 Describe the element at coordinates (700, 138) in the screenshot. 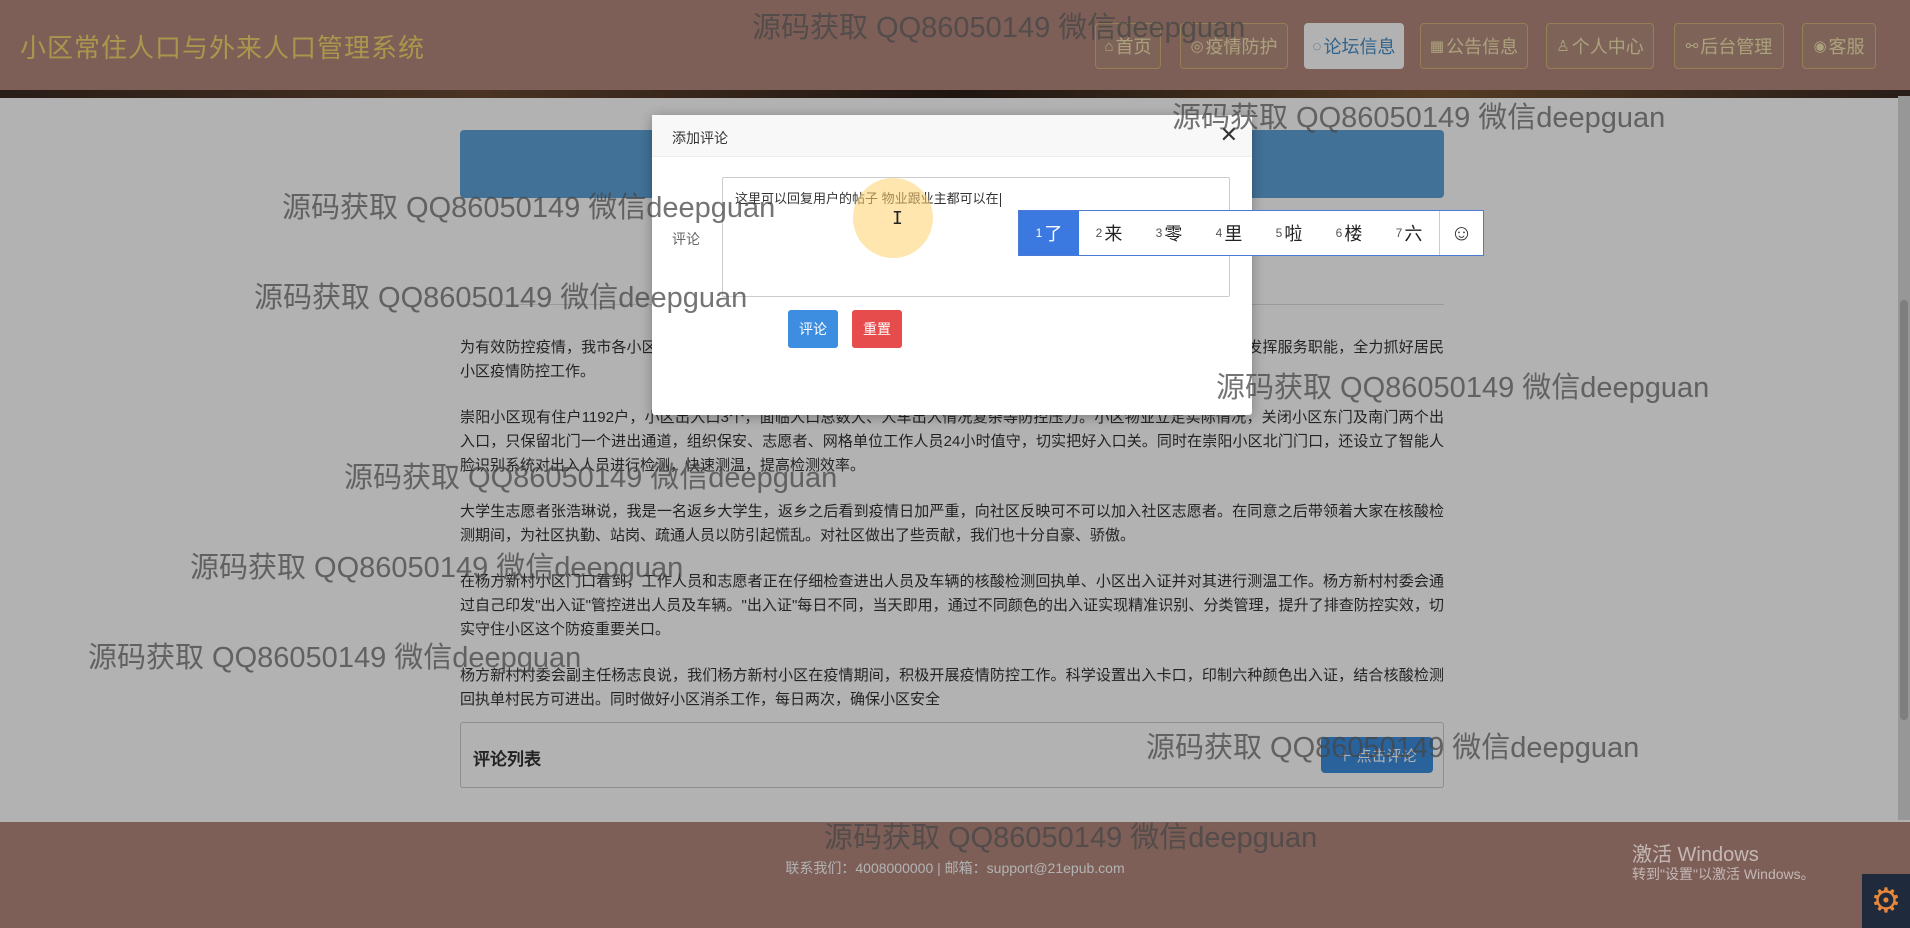

I see `dialog-title: 添加评论` at that location.